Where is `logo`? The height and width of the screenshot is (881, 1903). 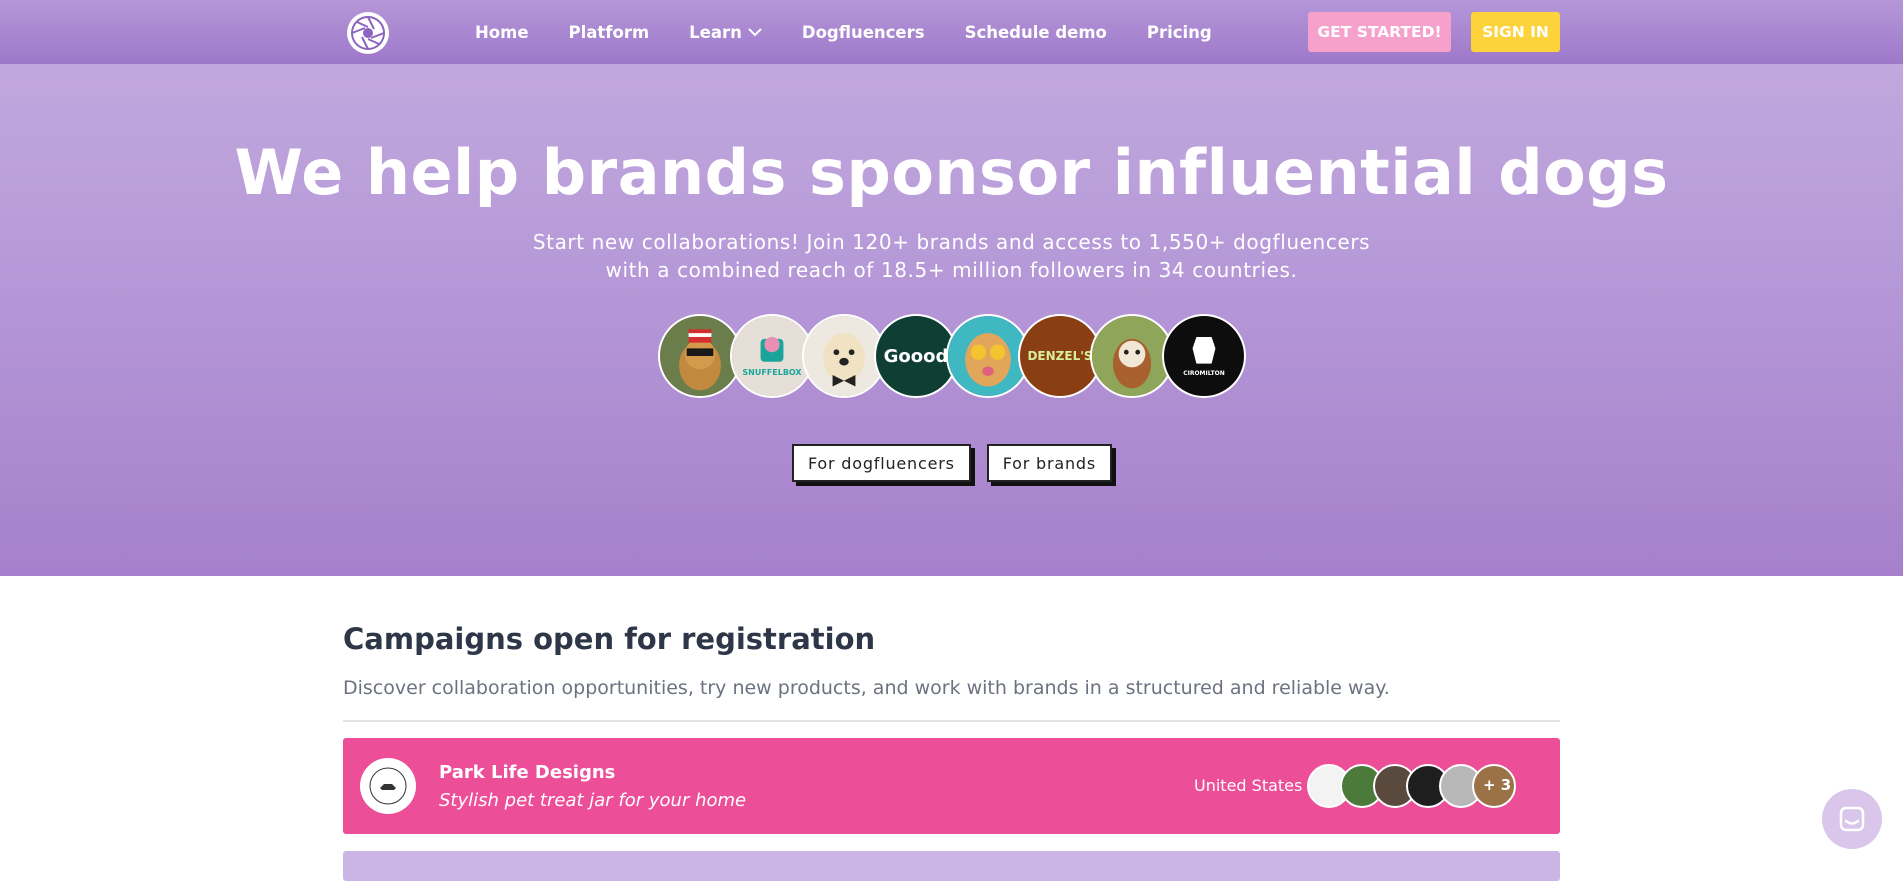 logo is located at coordinates (368, 33).